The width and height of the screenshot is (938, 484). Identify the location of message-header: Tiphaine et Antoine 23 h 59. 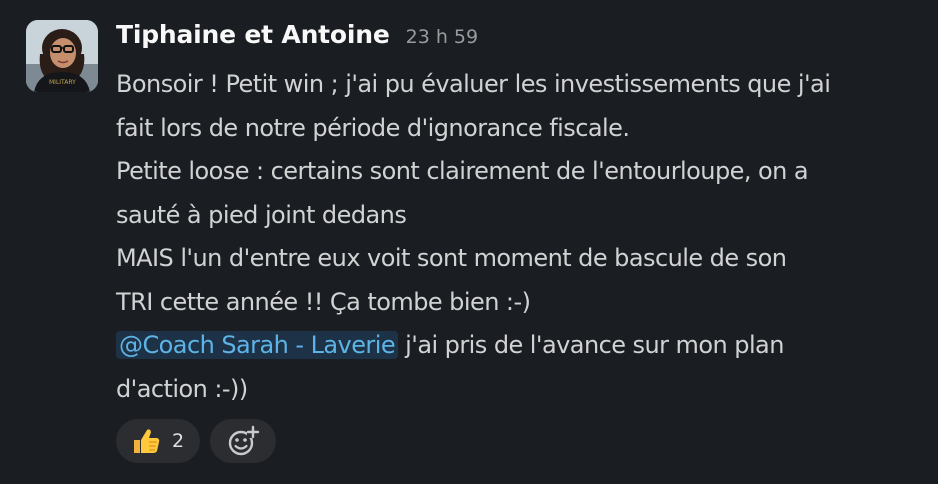
(297, 38).